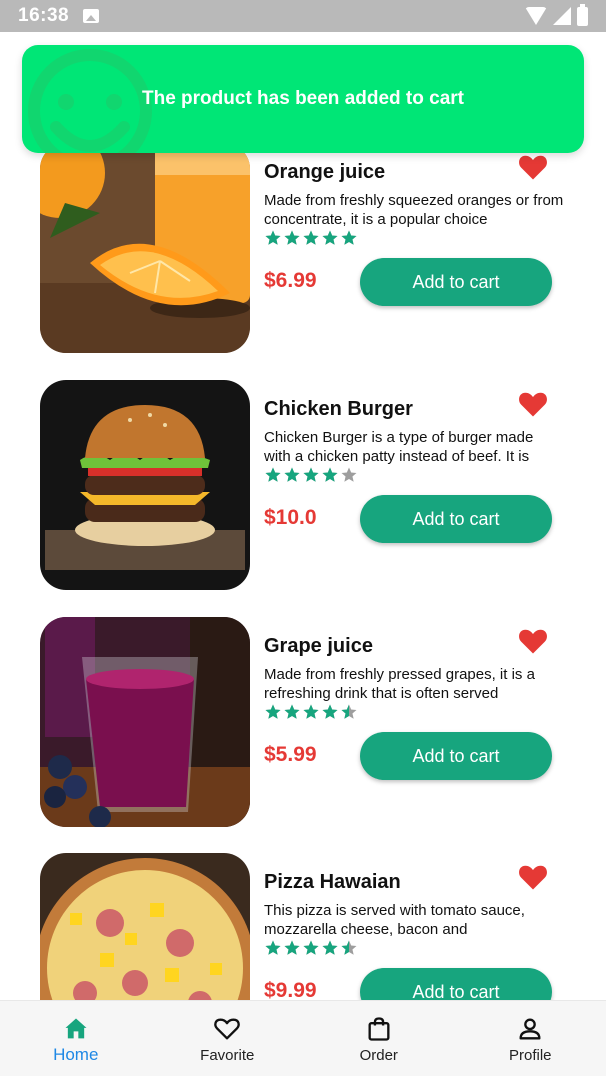  I want to click on image-notification-icon, so click(91, 16).